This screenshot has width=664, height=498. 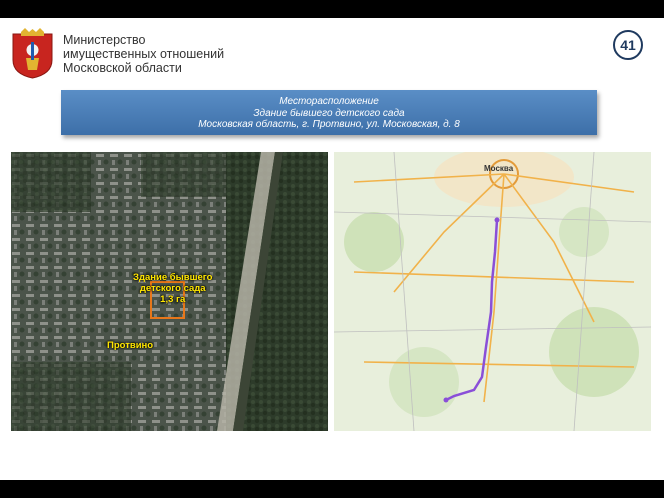 What do you see at coordinates (173, 299) in the screenshot?
I see `area-label: 1,3 га` at bounding box center [173, 299].